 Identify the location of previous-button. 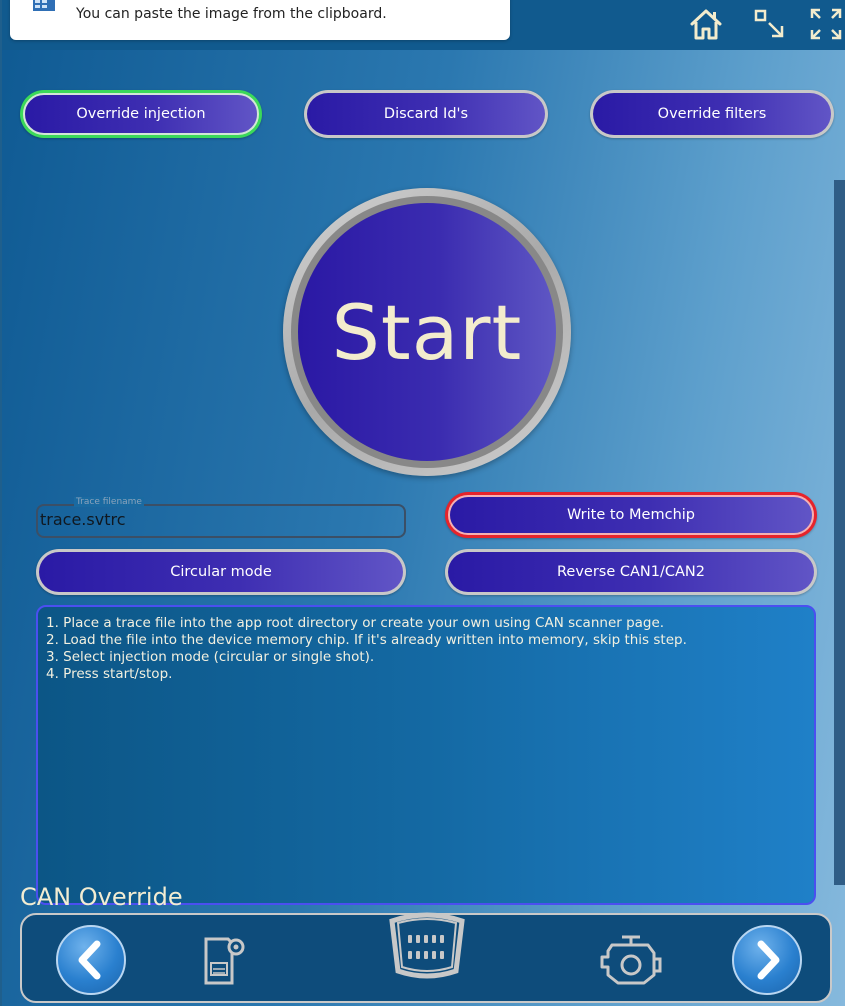
(91, 960).